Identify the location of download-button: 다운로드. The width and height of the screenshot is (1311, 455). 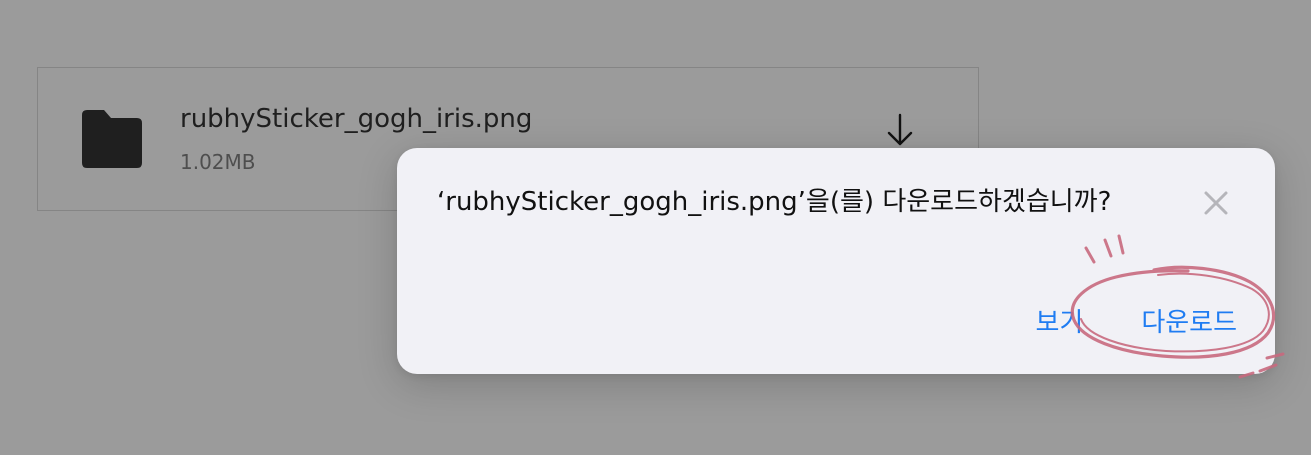
(1189, 320).